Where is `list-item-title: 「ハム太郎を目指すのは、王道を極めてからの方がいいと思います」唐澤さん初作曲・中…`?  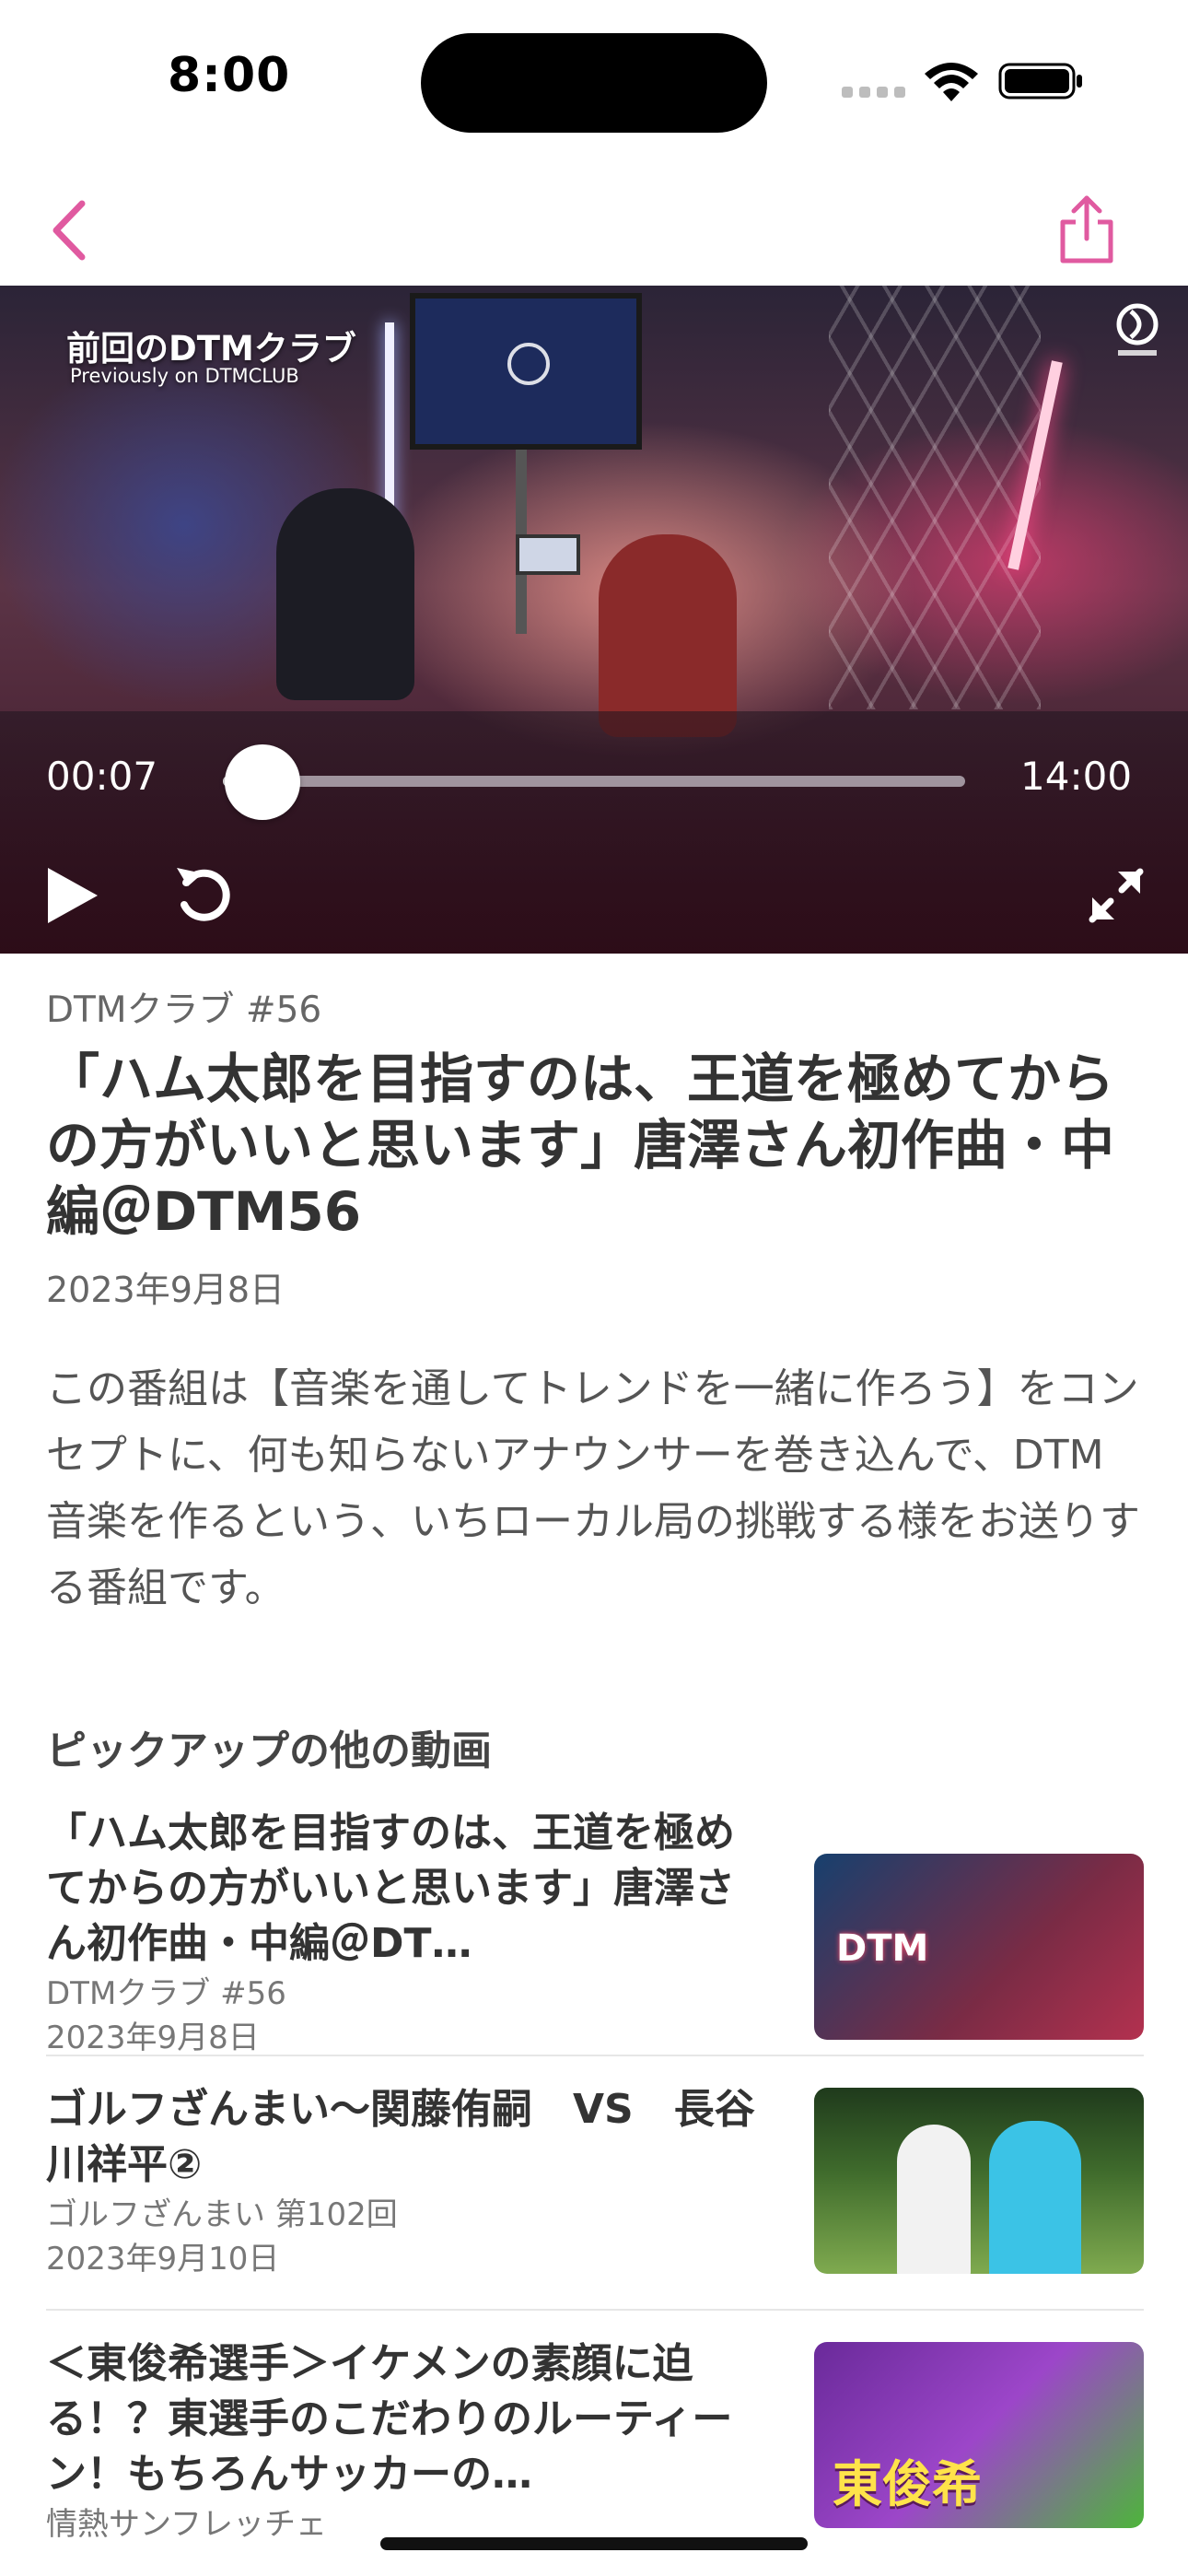 list-item-title: 「ハム太郎を目指すのは、王道を極めてからの方がいいと思います」唐澤さん初作曲・中… is located at coordinates (390, 1888).